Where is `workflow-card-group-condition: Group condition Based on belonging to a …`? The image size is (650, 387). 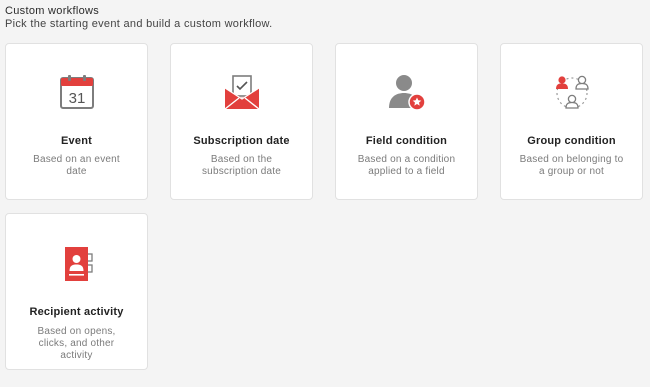
workflow-card-group-condition: Group condition Based on belonging to a … is located at coordinates (571, 121).